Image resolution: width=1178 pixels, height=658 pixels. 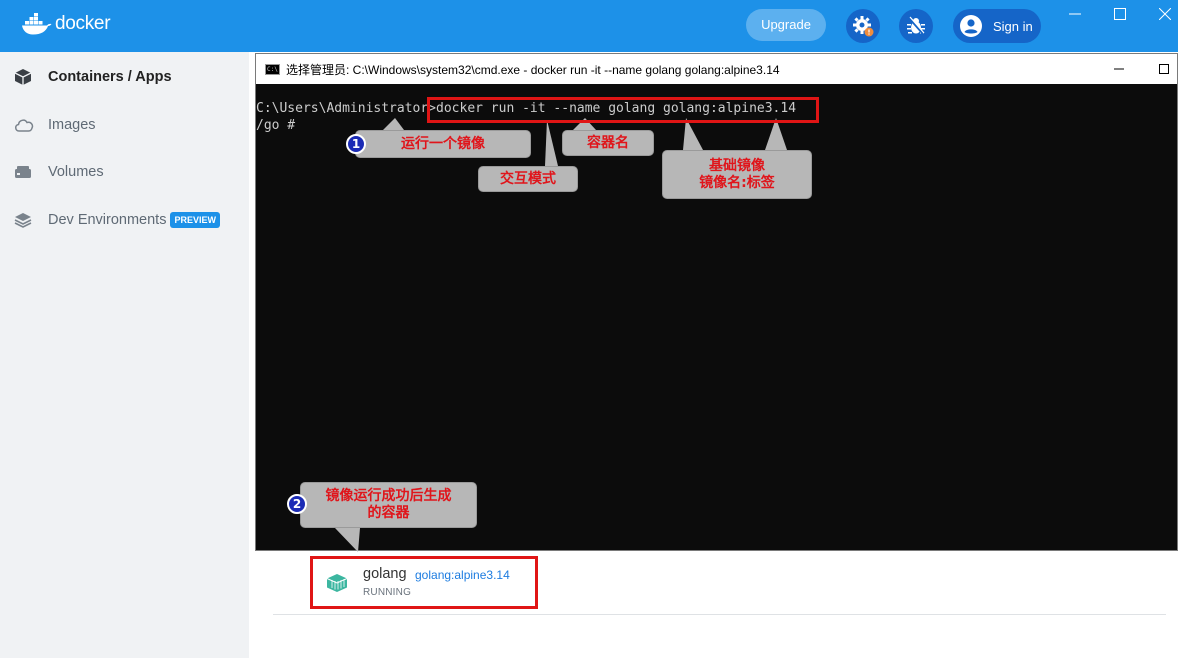 What do you see at coordinates (388, 513) in the screenshot?
I see `callout-generated-line2: 的容器` at bounding box center [388, 513].